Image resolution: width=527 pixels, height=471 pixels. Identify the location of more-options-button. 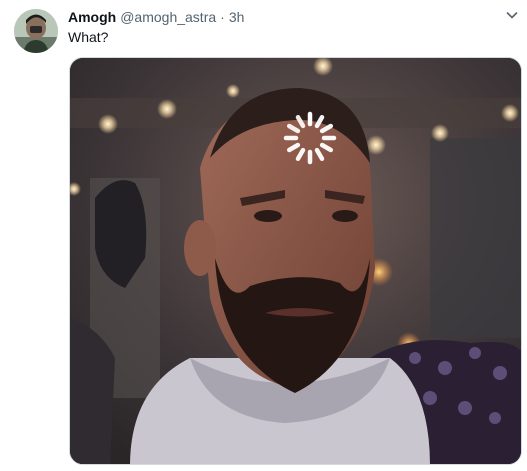
(512, 15).